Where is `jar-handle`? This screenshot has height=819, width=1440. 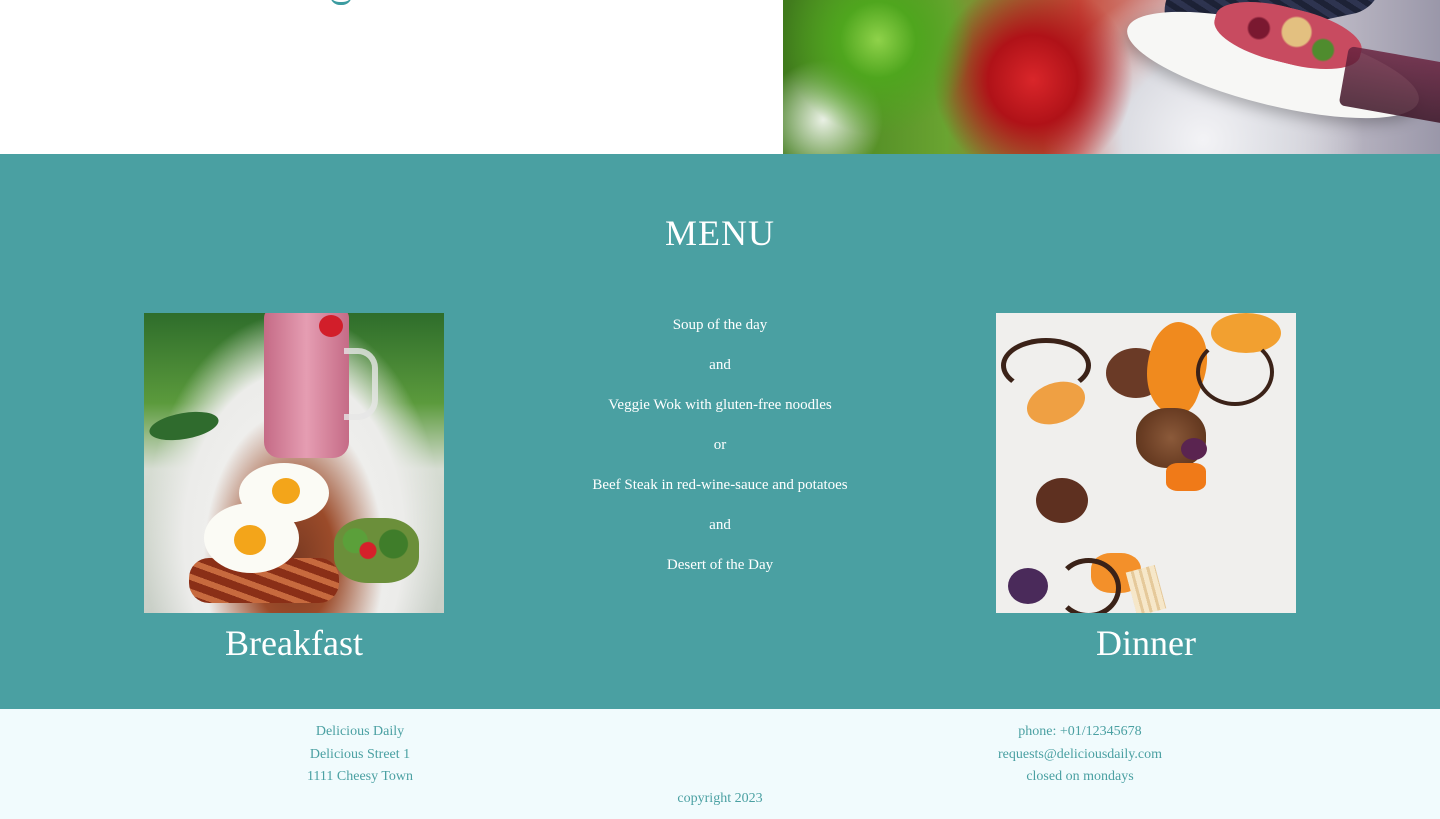
jar-handle is located at coordinates (361, 384).